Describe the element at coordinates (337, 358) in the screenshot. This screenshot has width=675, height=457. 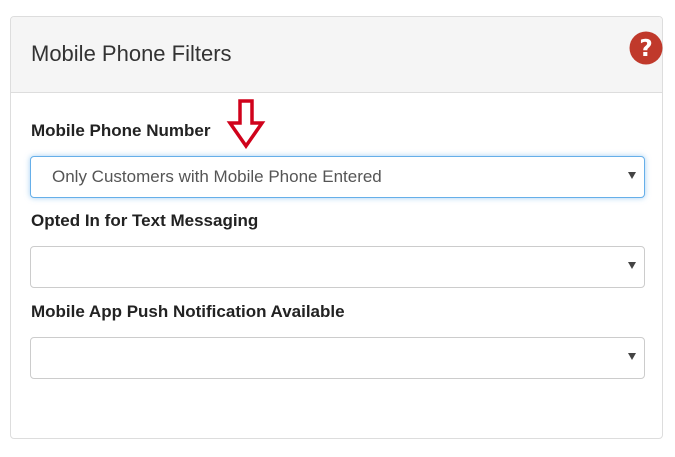
I see `mobile-app-push-notification-select` at that location.